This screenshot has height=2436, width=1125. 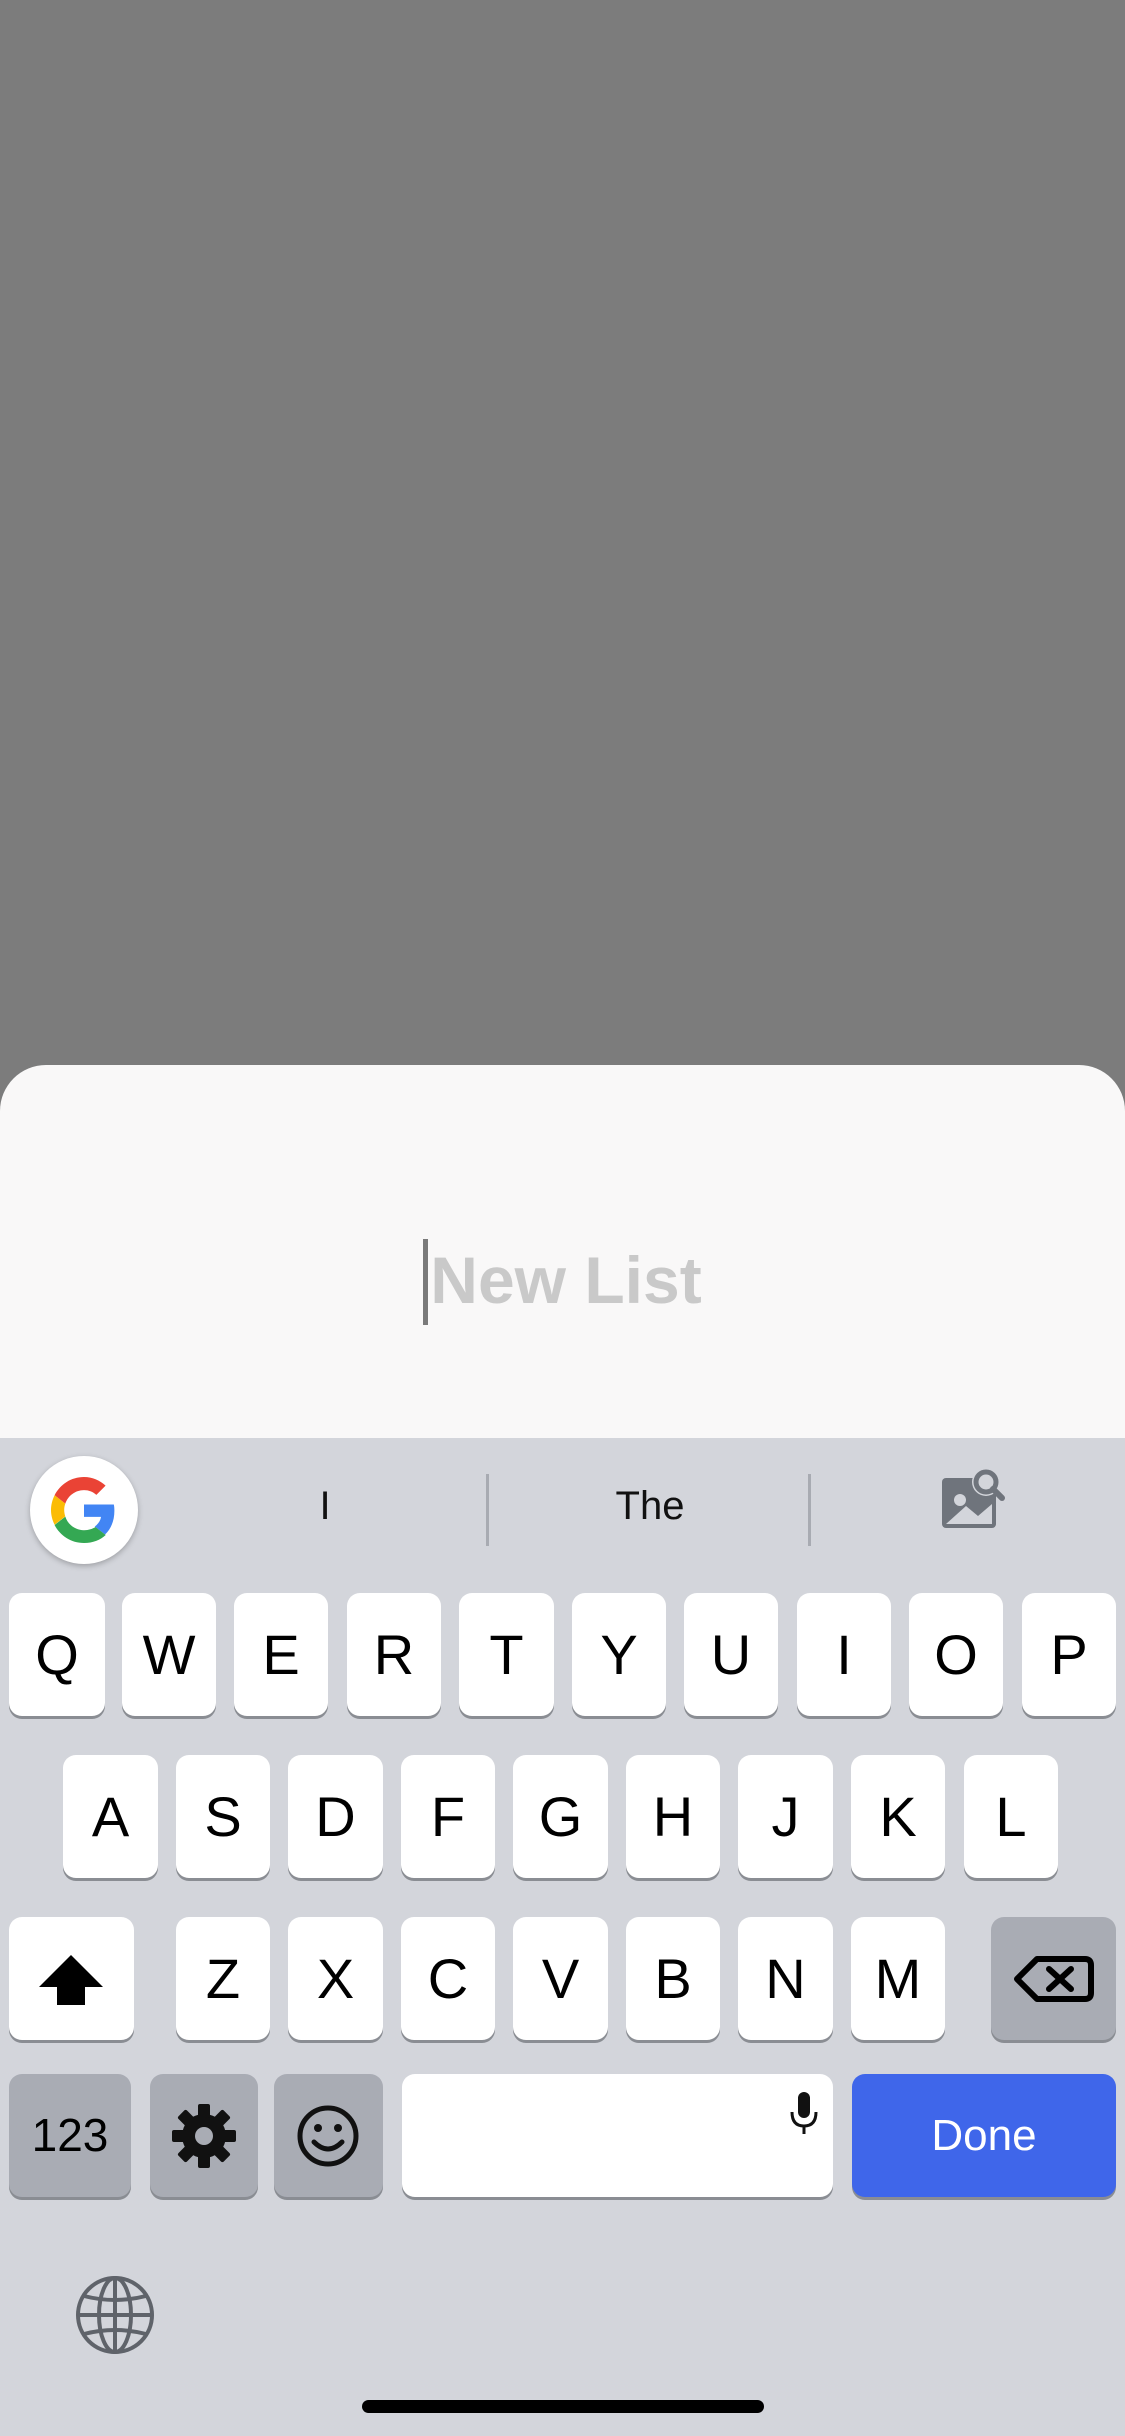 I want to click on key-o: O, so click(x=956, y=1654).